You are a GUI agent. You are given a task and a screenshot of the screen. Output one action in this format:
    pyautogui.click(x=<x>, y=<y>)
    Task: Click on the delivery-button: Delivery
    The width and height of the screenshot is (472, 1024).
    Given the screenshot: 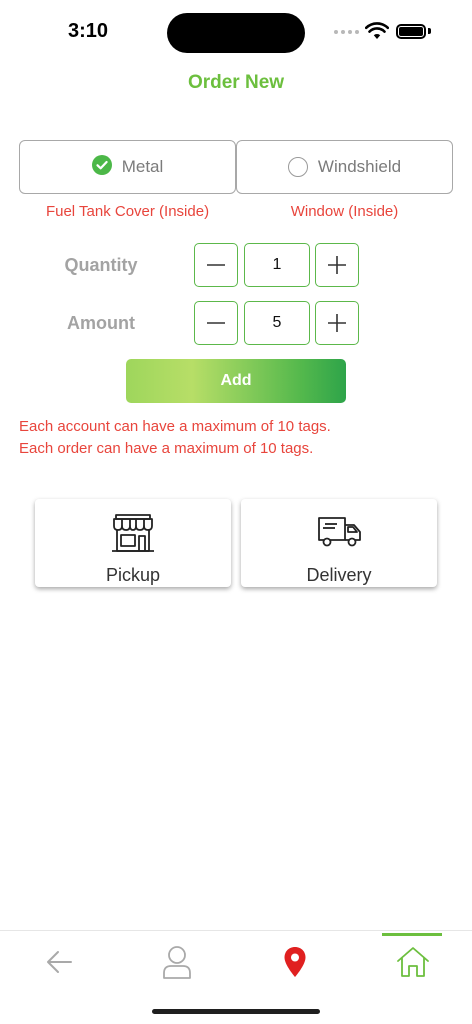 What is the action you would take?
    pyautogui.click(x=339, y=543)
    